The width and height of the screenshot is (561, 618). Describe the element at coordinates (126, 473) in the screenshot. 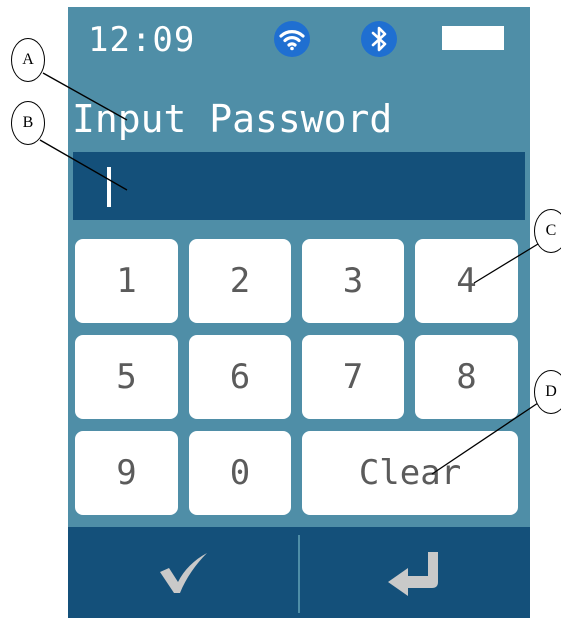

I see `key-9: 9` at that location.